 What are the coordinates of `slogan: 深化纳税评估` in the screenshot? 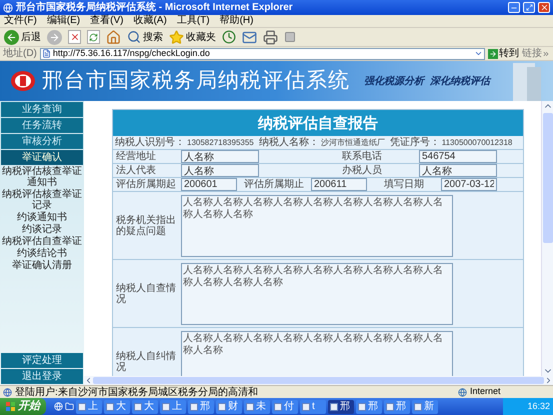 It's located at (460, 81).